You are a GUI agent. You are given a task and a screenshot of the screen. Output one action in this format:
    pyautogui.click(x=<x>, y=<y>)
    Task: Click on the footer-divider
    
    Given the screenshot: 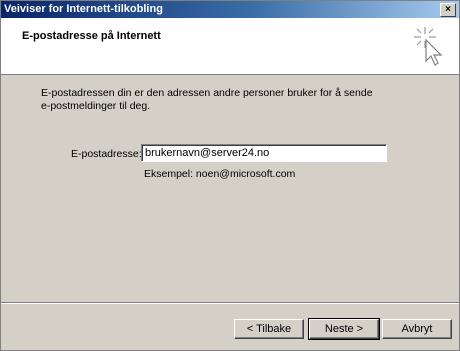 What is the action you would take?
    pyautogui.click(x=230, y=303)
    